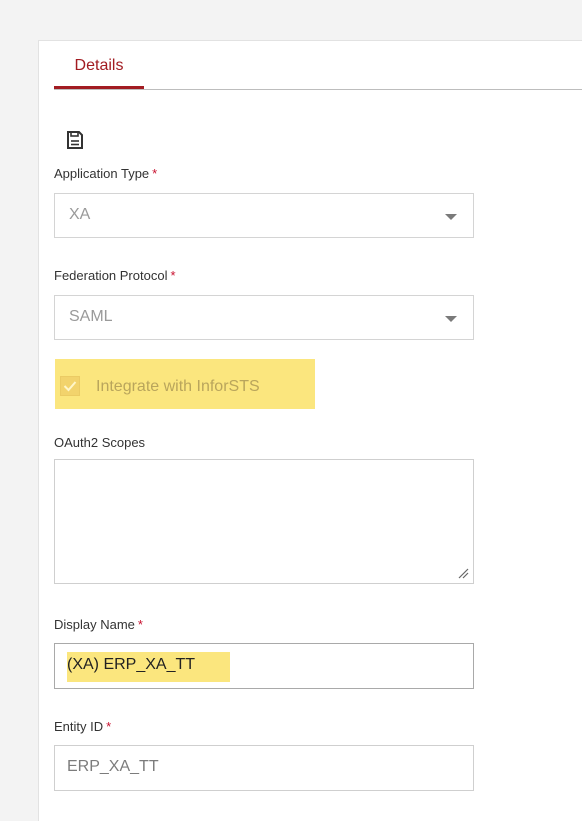 The image size is (582, 821). What do you see at coordinates (463, 573) in the screenshot?
I see `resize-handle-icon` at bounding box center [463, 573].